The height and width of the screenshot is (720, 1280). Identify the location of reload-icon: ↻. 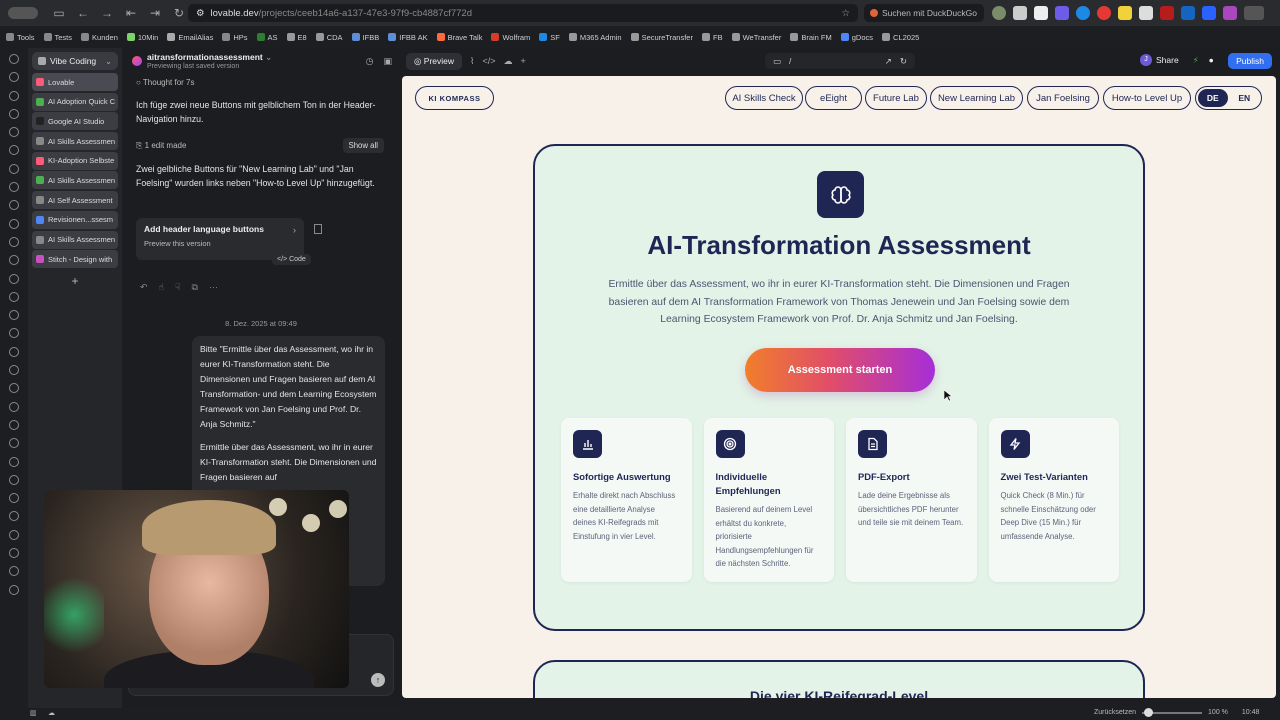
(179, 13).